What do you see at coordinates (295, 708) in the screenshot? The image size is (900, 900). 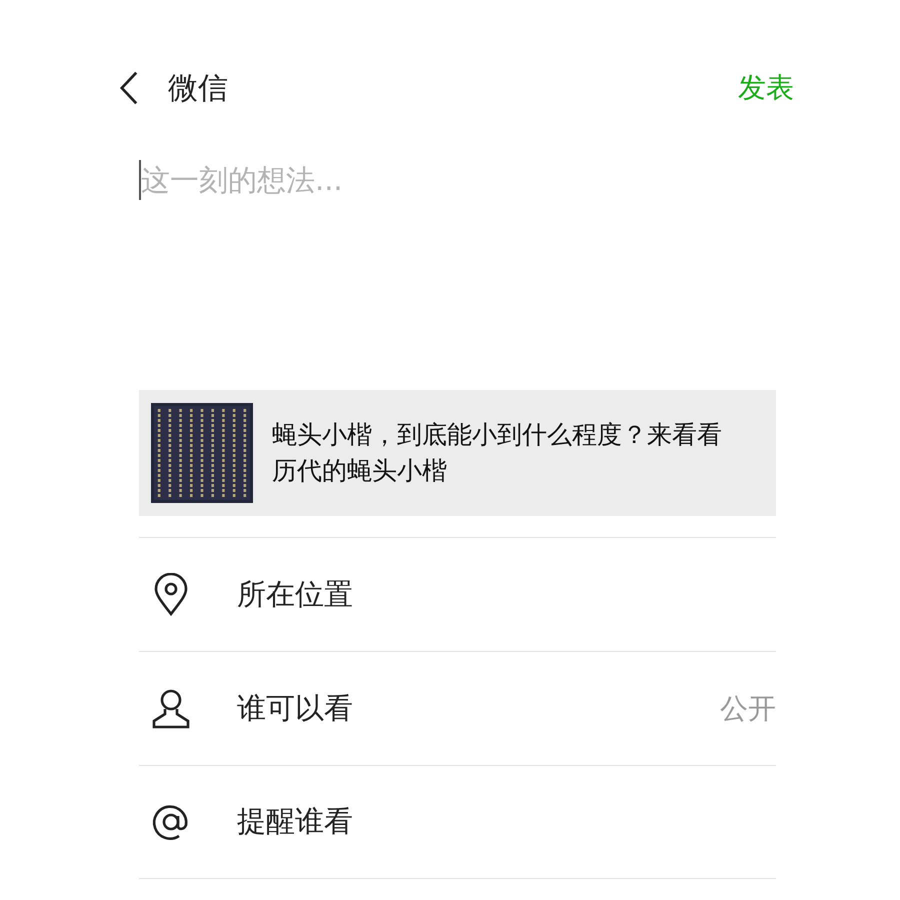 I see `option-label: 谁可以看` at bounding box center [295, 708].